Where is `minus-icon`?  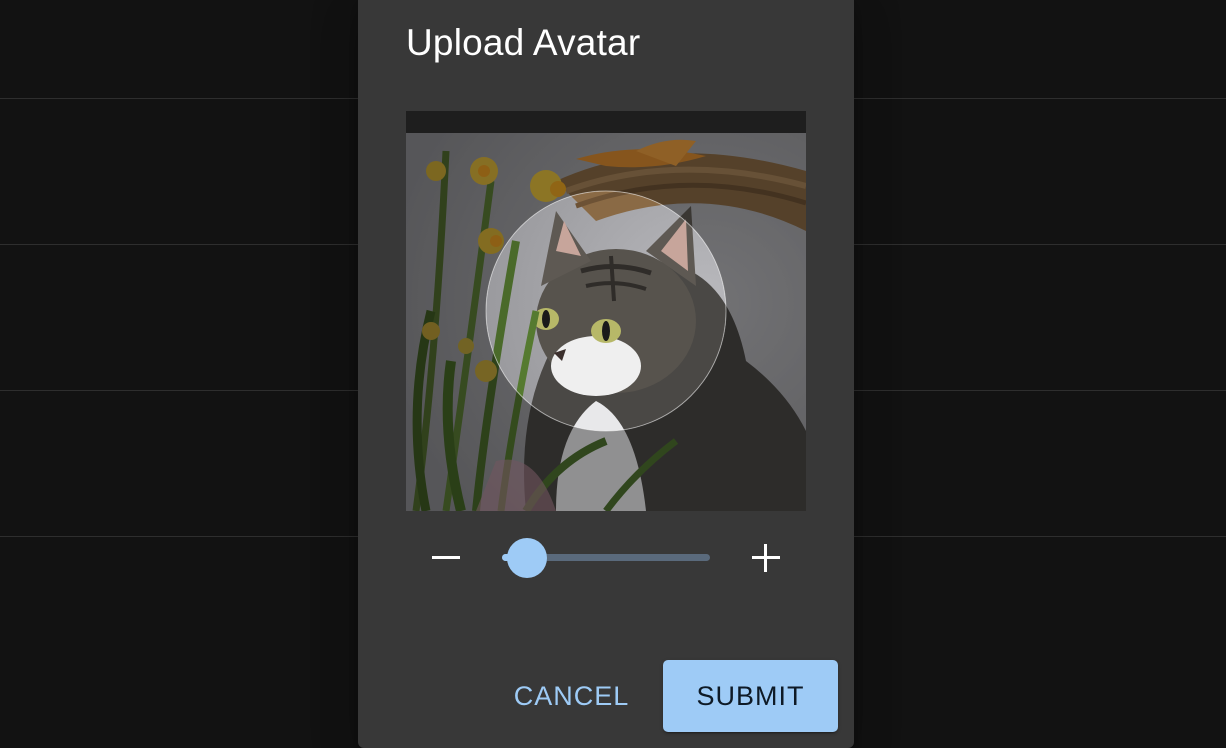
minus-icon is located at coordinates (446, 557).